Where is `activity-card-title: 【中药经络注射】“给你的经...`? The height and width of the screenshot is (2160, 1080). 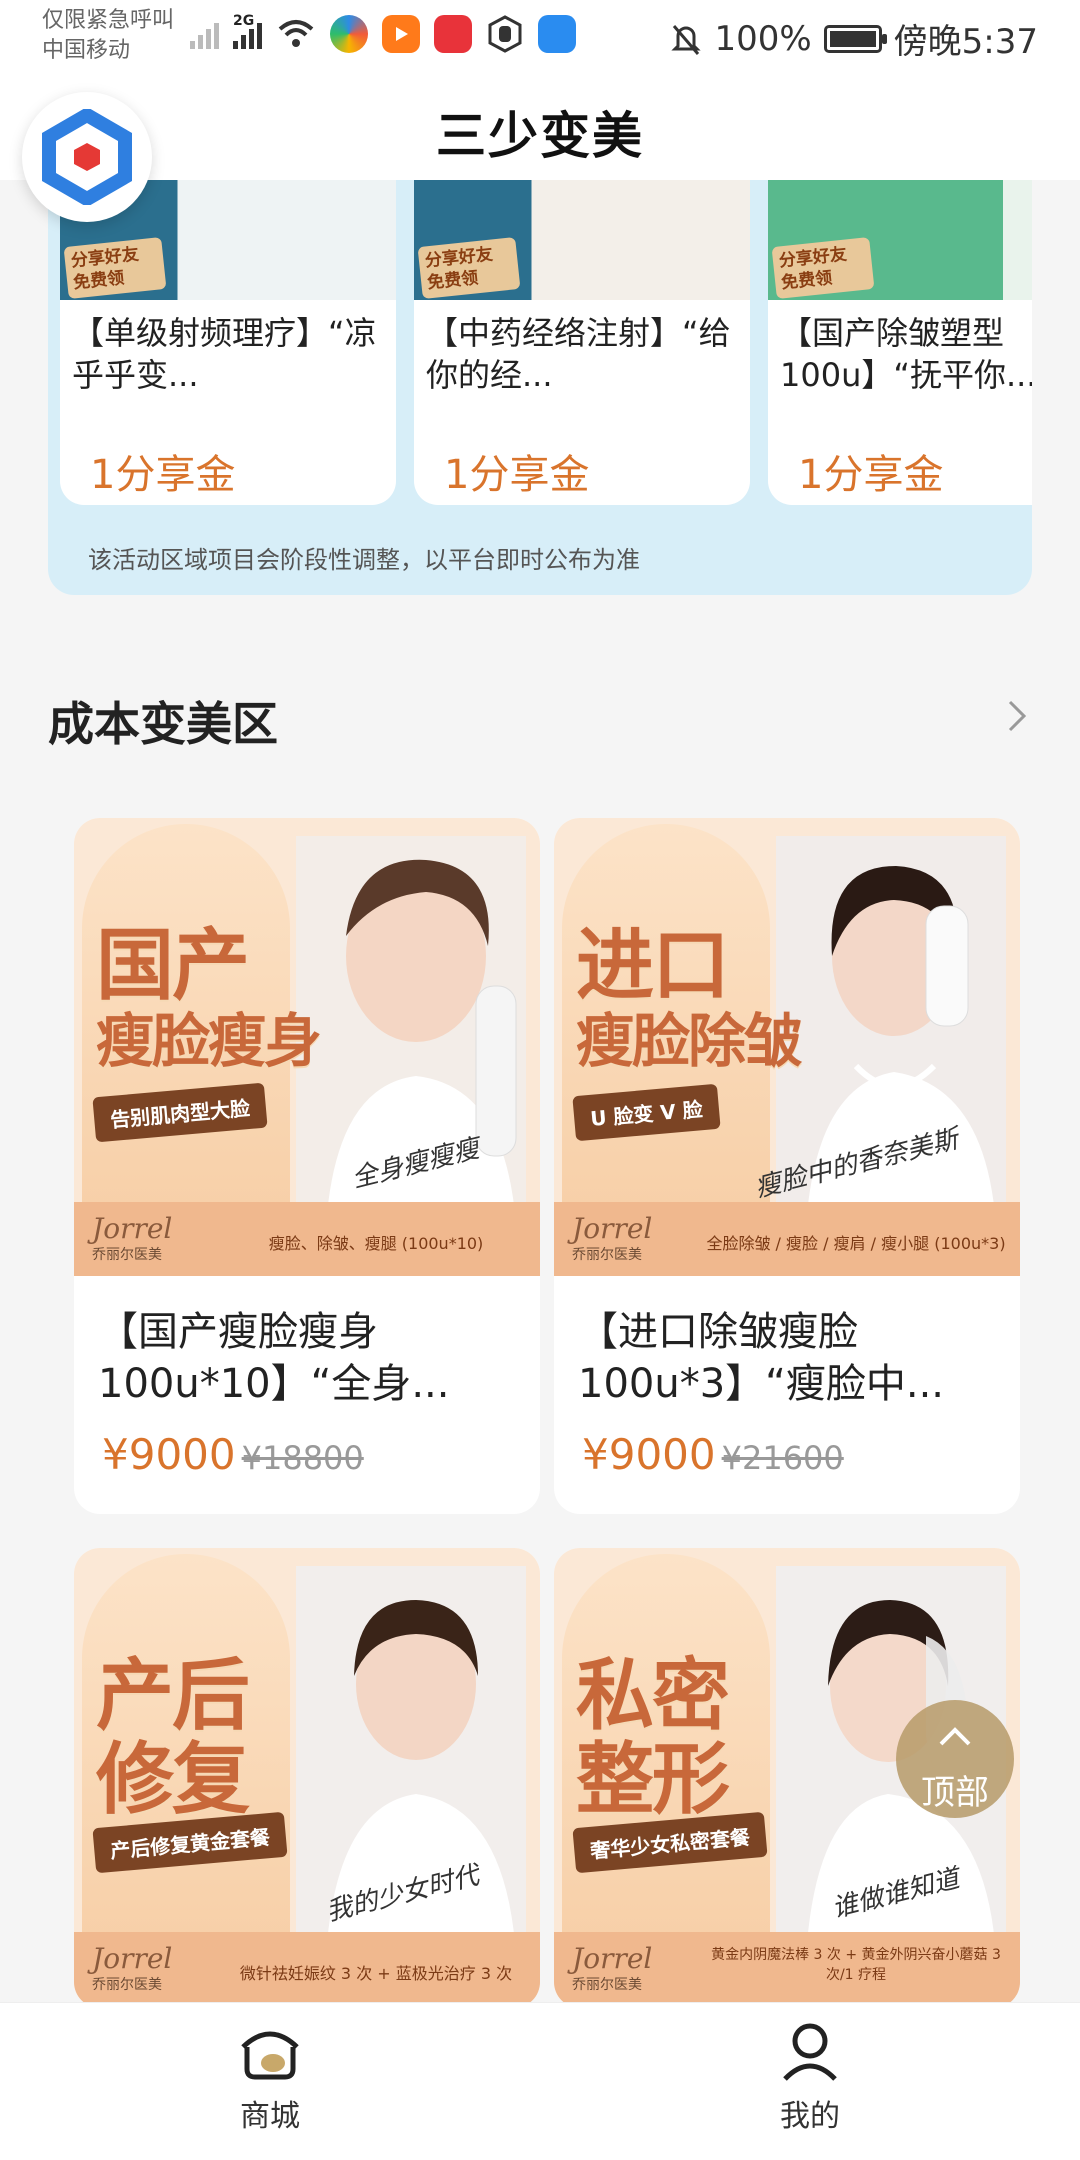 activity-card-title: 【中药经络注射】“给你的经... is located at coordinates (578, 354).